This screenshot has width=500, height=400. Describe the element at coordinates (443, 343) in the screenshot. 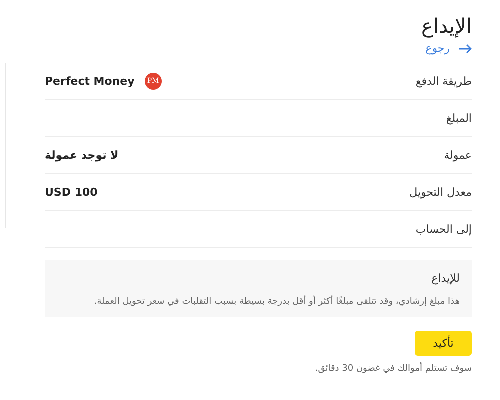

I see `confirm-button: تأكيد` at that location.